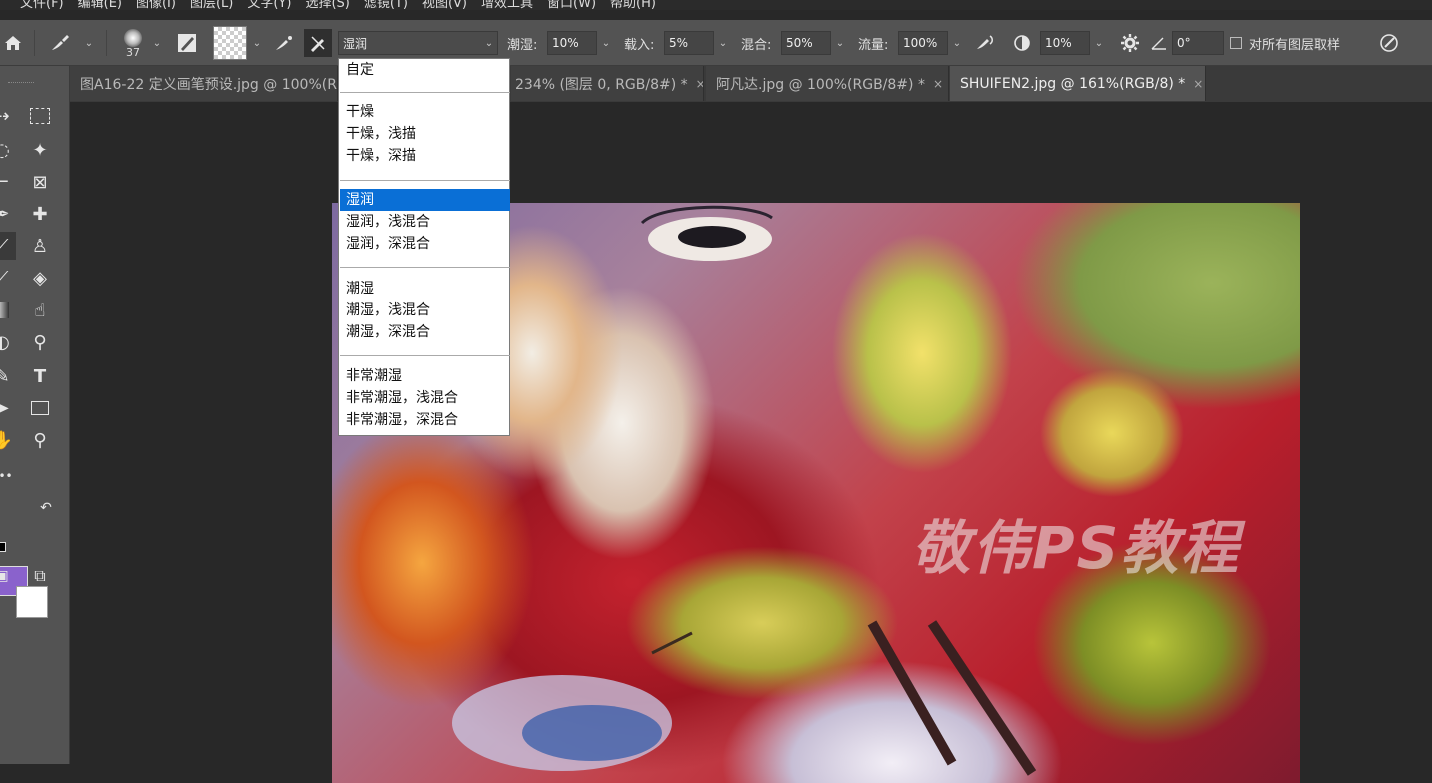 This screenshot has height=783, width=1432. What do you see at coordinates (806, 43) in the screenshot?
I see `mix-input: 50%` at bounding box center [806, 43].